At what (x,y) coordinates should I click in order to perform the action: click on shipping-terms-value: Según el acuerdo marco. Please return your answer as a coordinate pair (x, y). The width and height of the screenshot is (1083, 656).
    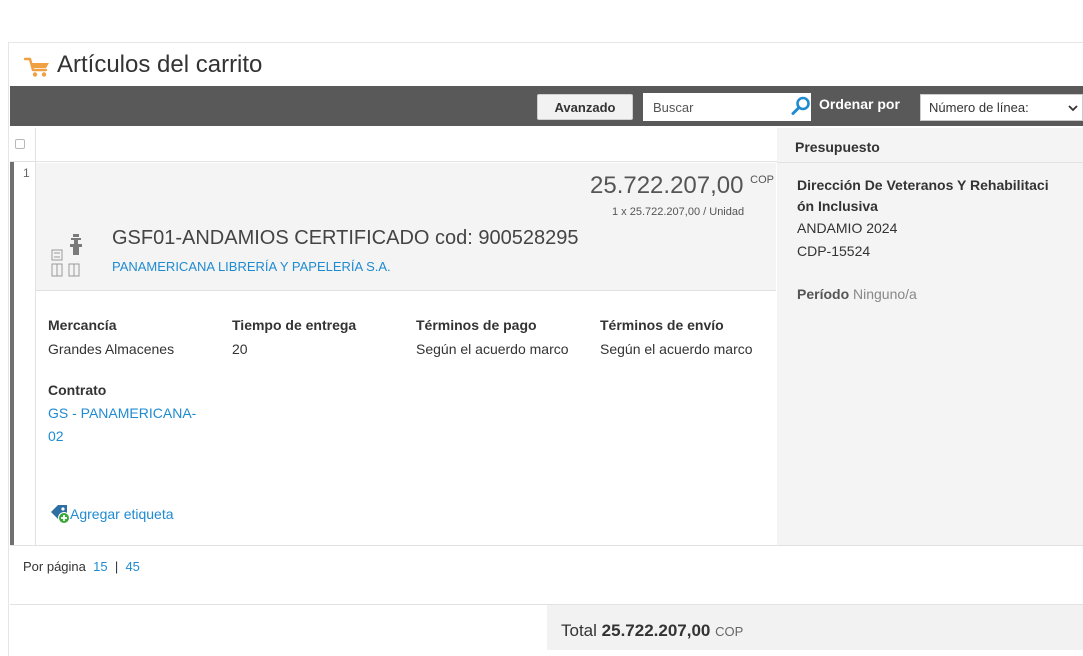
    Looking at the image, I should click on (676, 349).